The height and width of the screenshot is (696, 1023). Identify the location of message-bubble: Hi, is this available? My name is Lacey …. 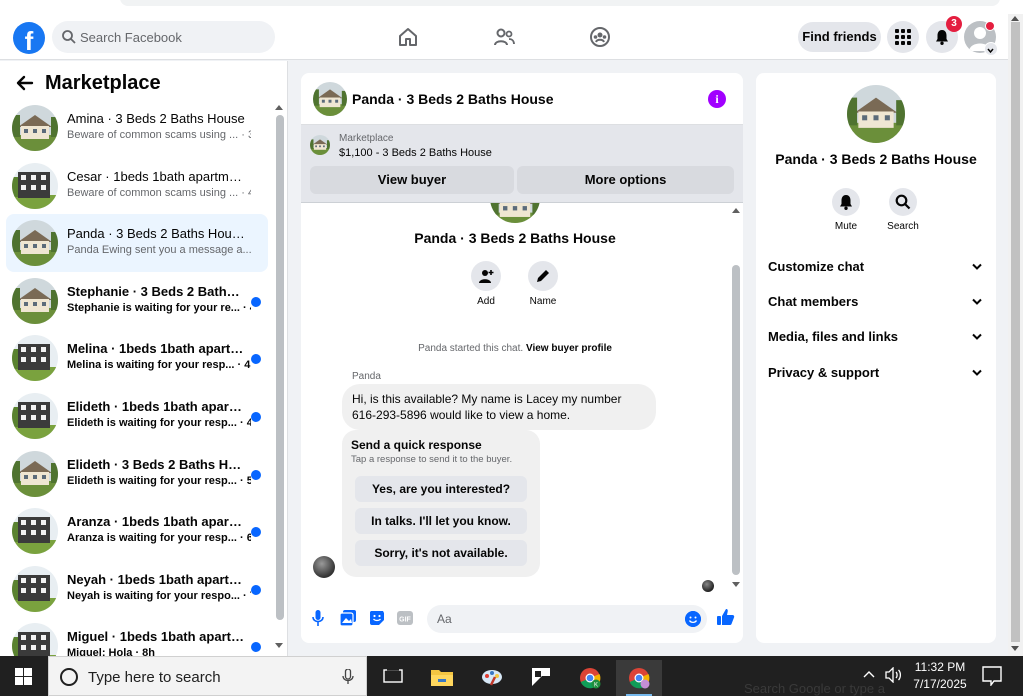
(499, 407).